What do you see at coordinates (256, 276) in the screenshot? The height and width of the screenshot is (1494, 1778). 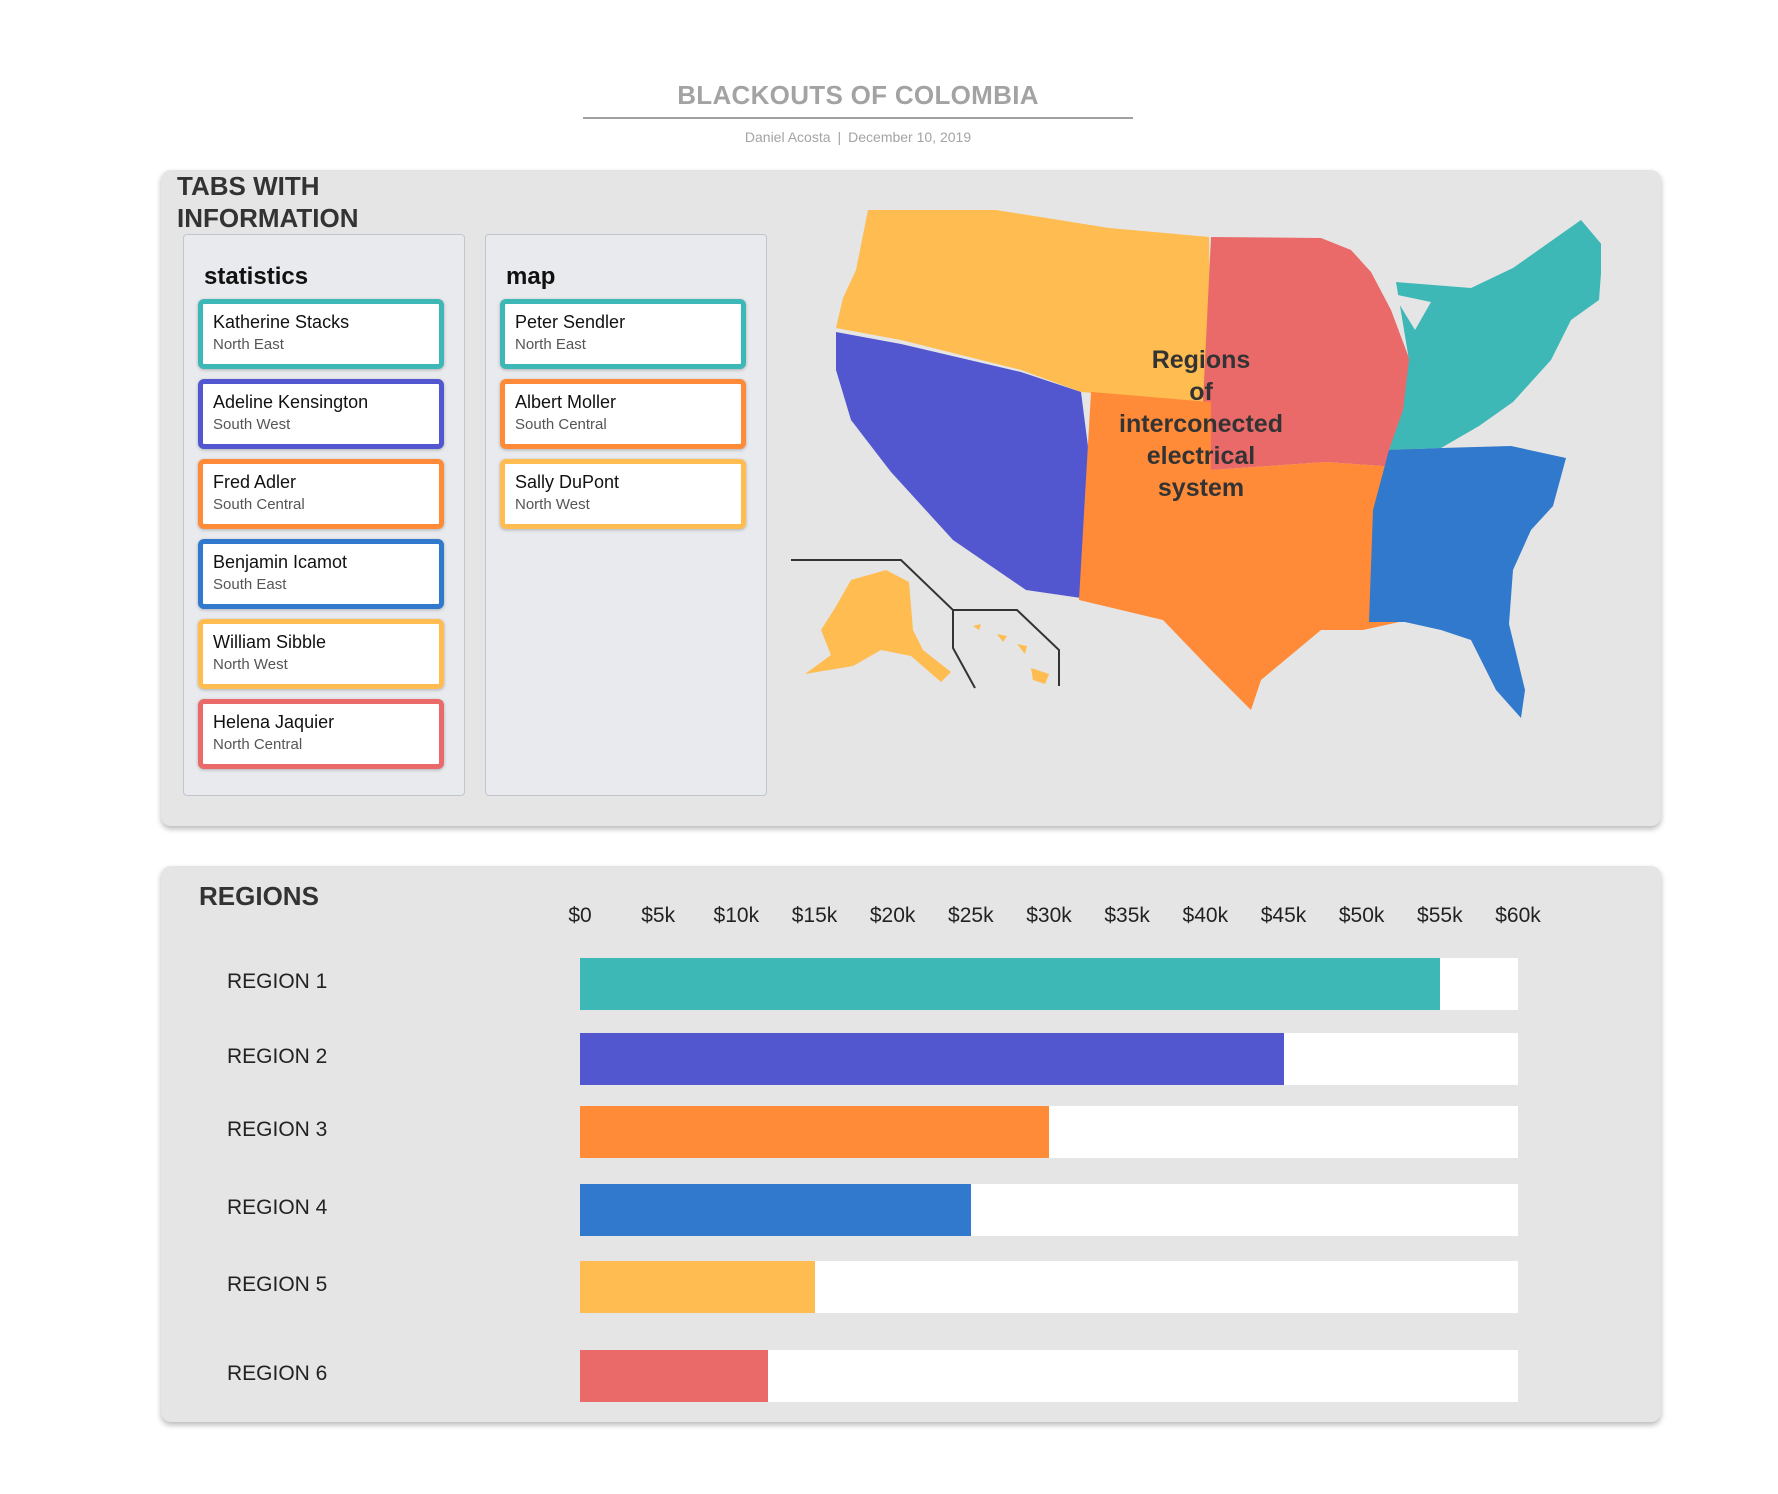 I see `statistics-column-title: statistics` at bounding box center [256, 276].